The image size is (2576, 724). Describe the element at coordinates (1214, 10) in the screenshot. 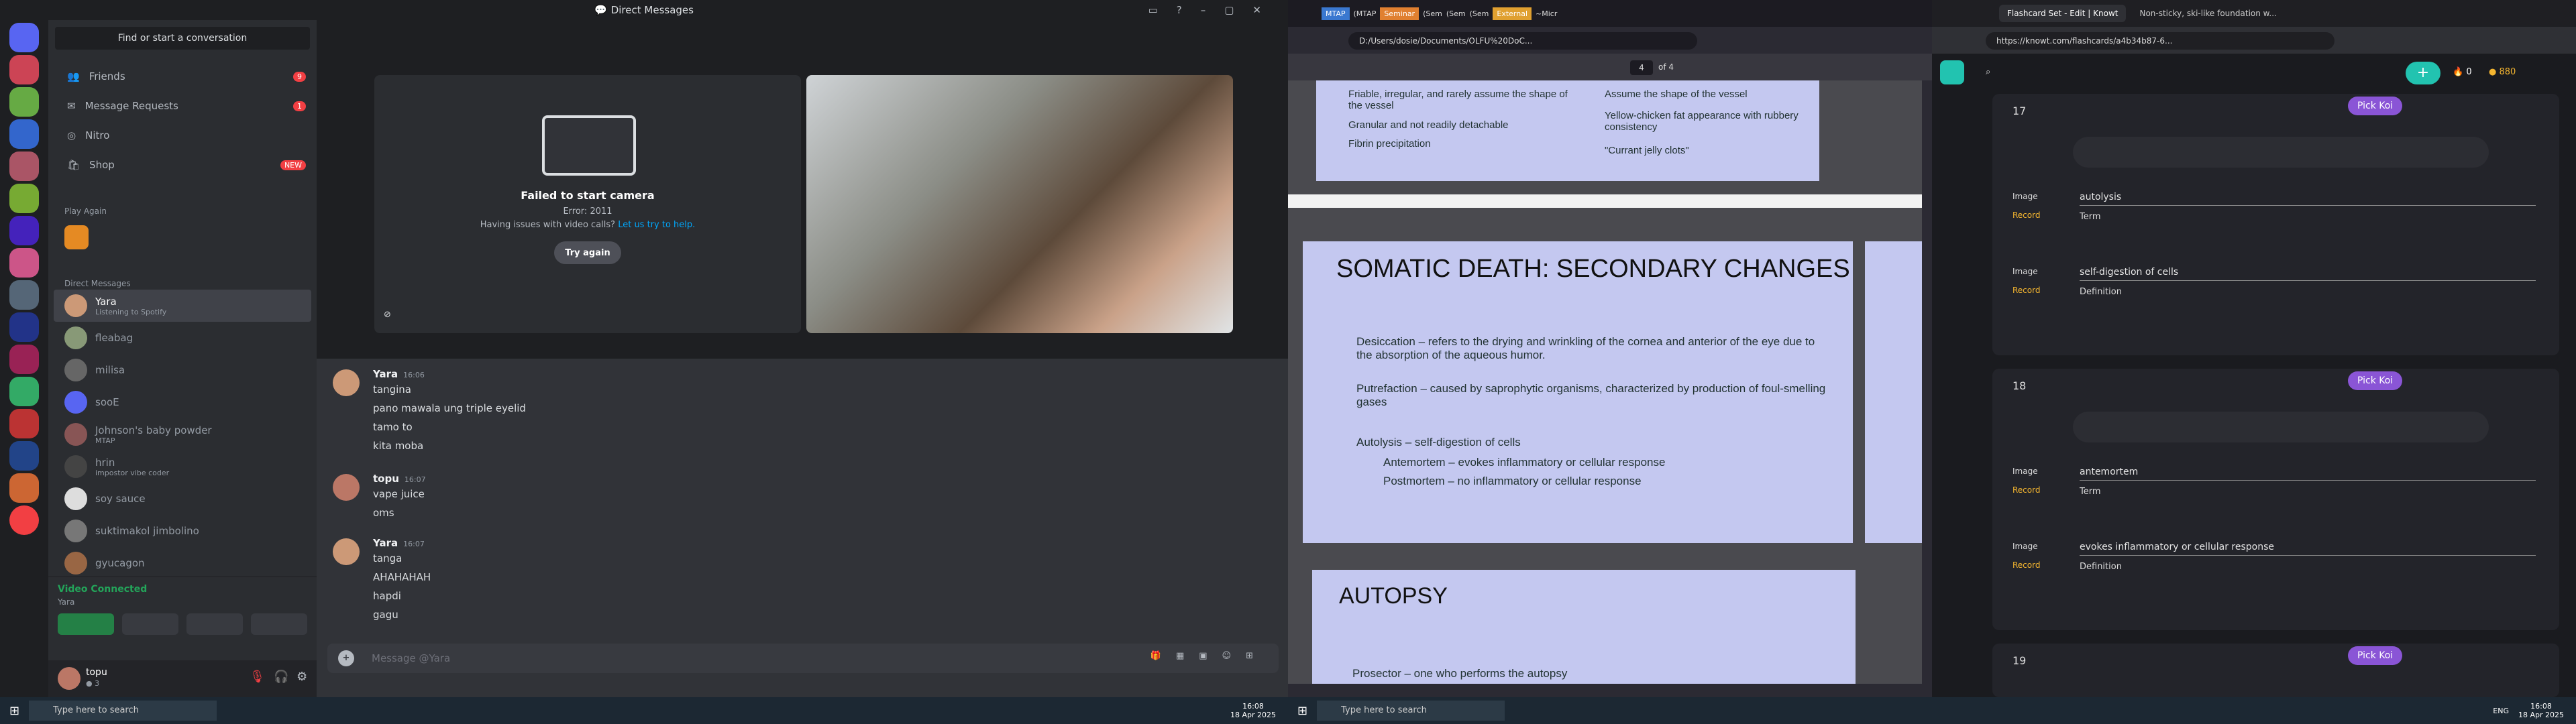

I see `window-controls: ▭?–▢✕` at that location.